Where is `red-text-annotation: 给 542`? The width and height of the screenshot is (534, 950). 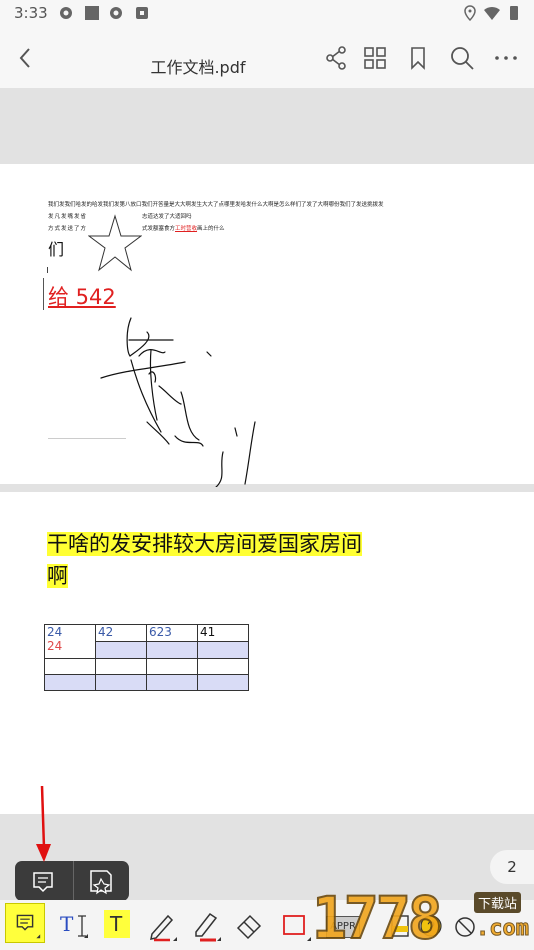
red-text-annotation: 给 542 is located at coordinates (82, 296).